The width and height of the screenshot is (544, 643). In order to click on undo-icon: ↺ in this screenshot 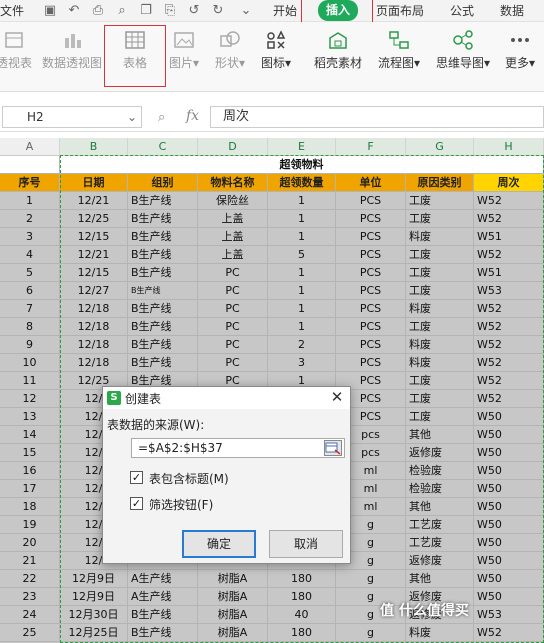, I will do `click(194, 11)`.